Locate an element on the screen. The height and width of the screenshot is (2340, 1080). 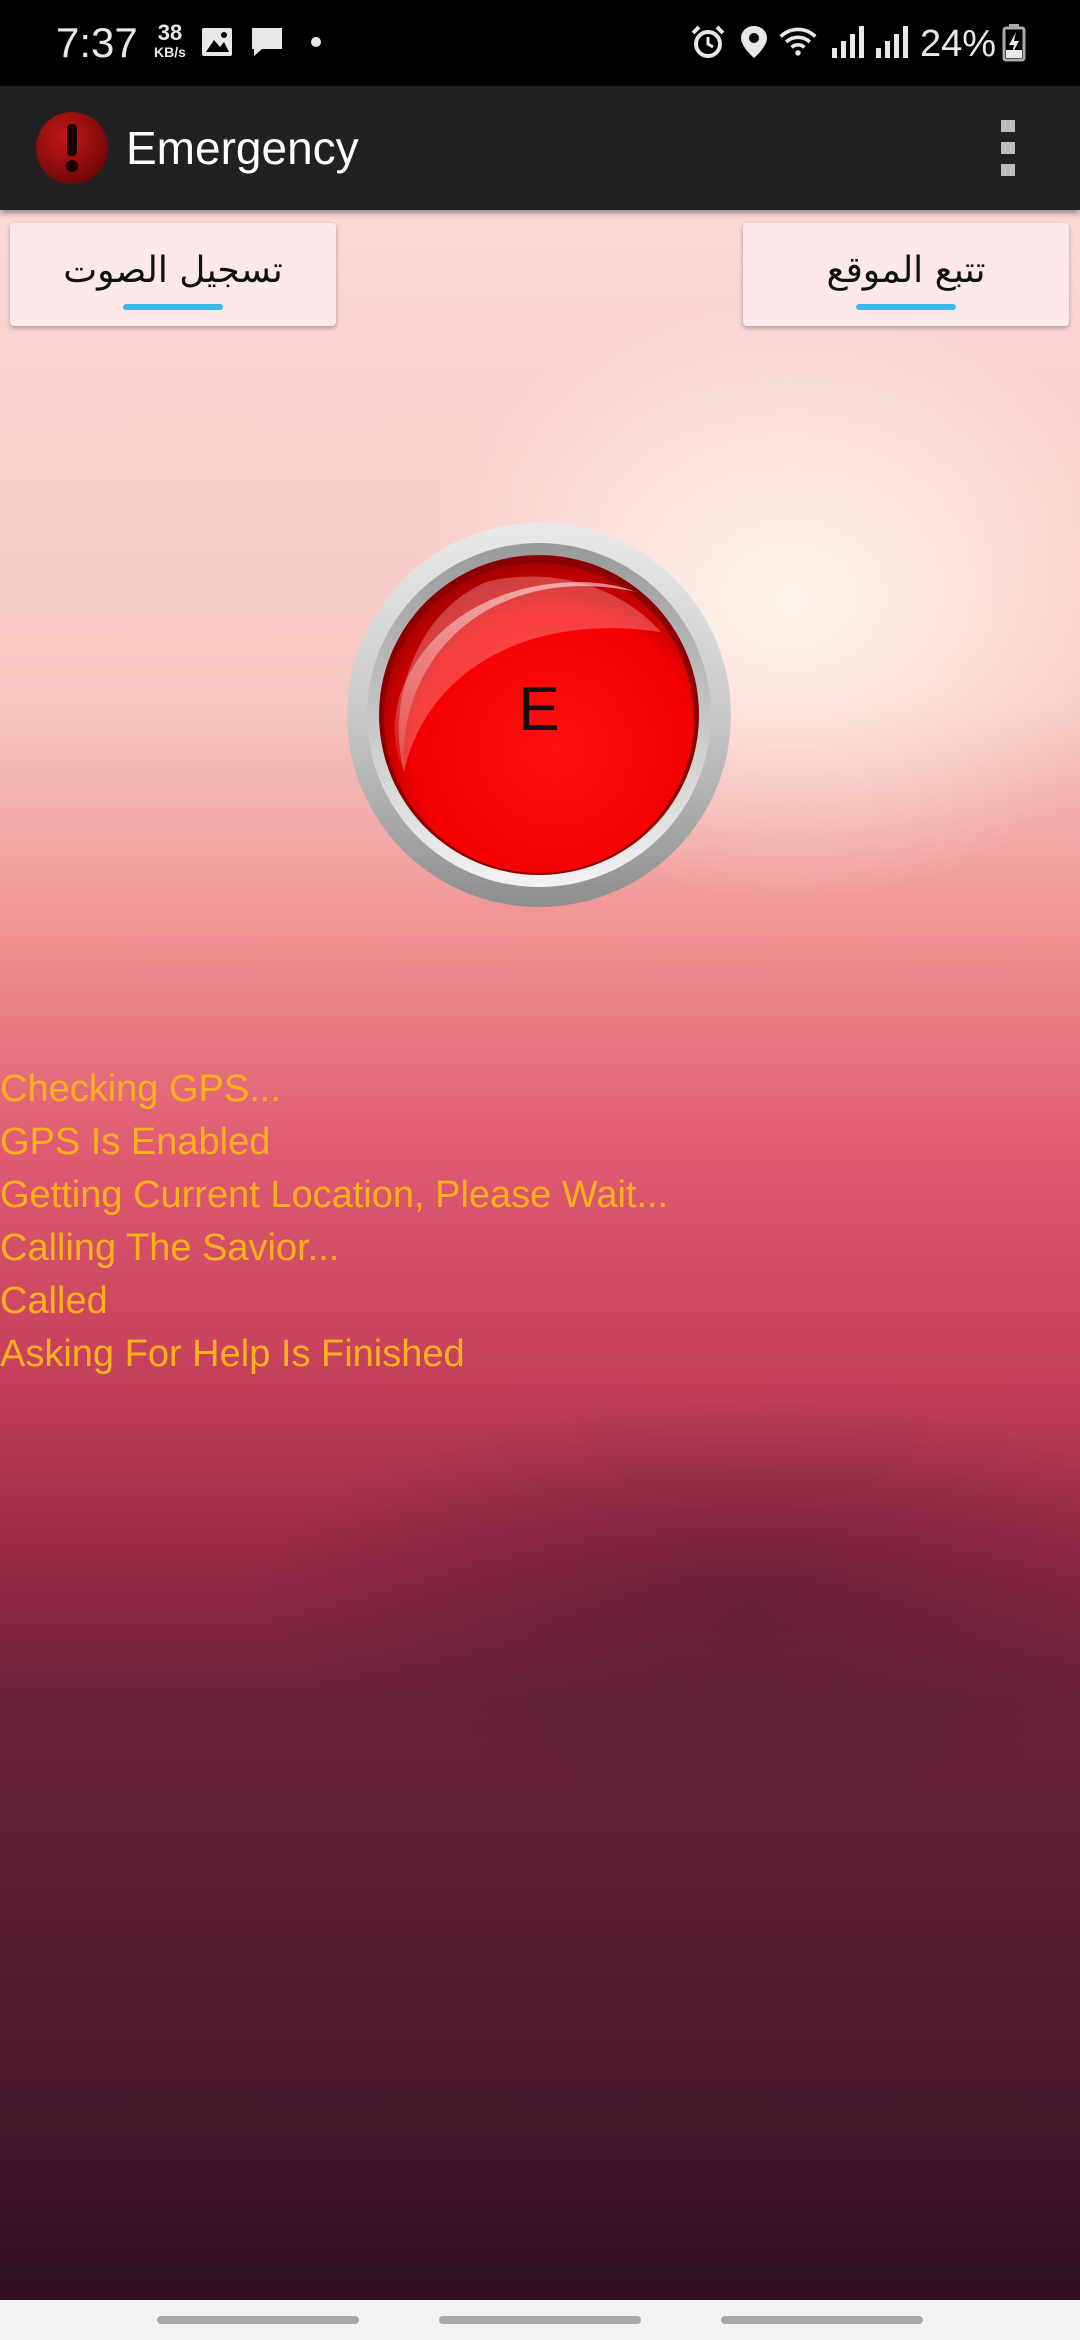
battery-charging-icon is located at coordinates (1014, 43).